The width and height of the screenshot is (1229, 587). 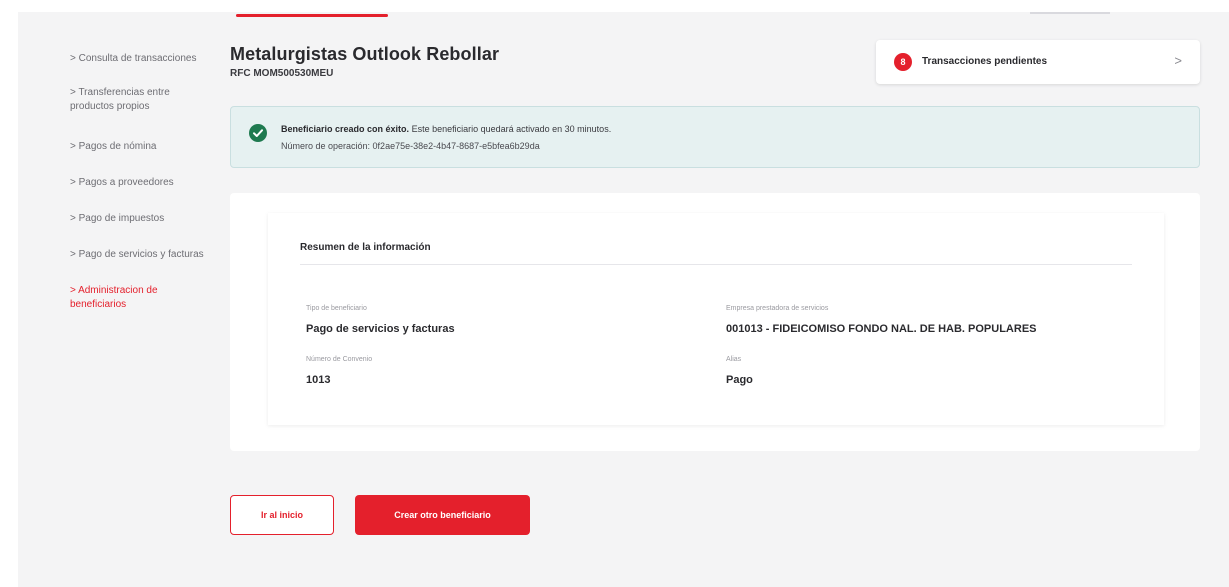 I want to click on summary-divider, so click(x=716, y=264).